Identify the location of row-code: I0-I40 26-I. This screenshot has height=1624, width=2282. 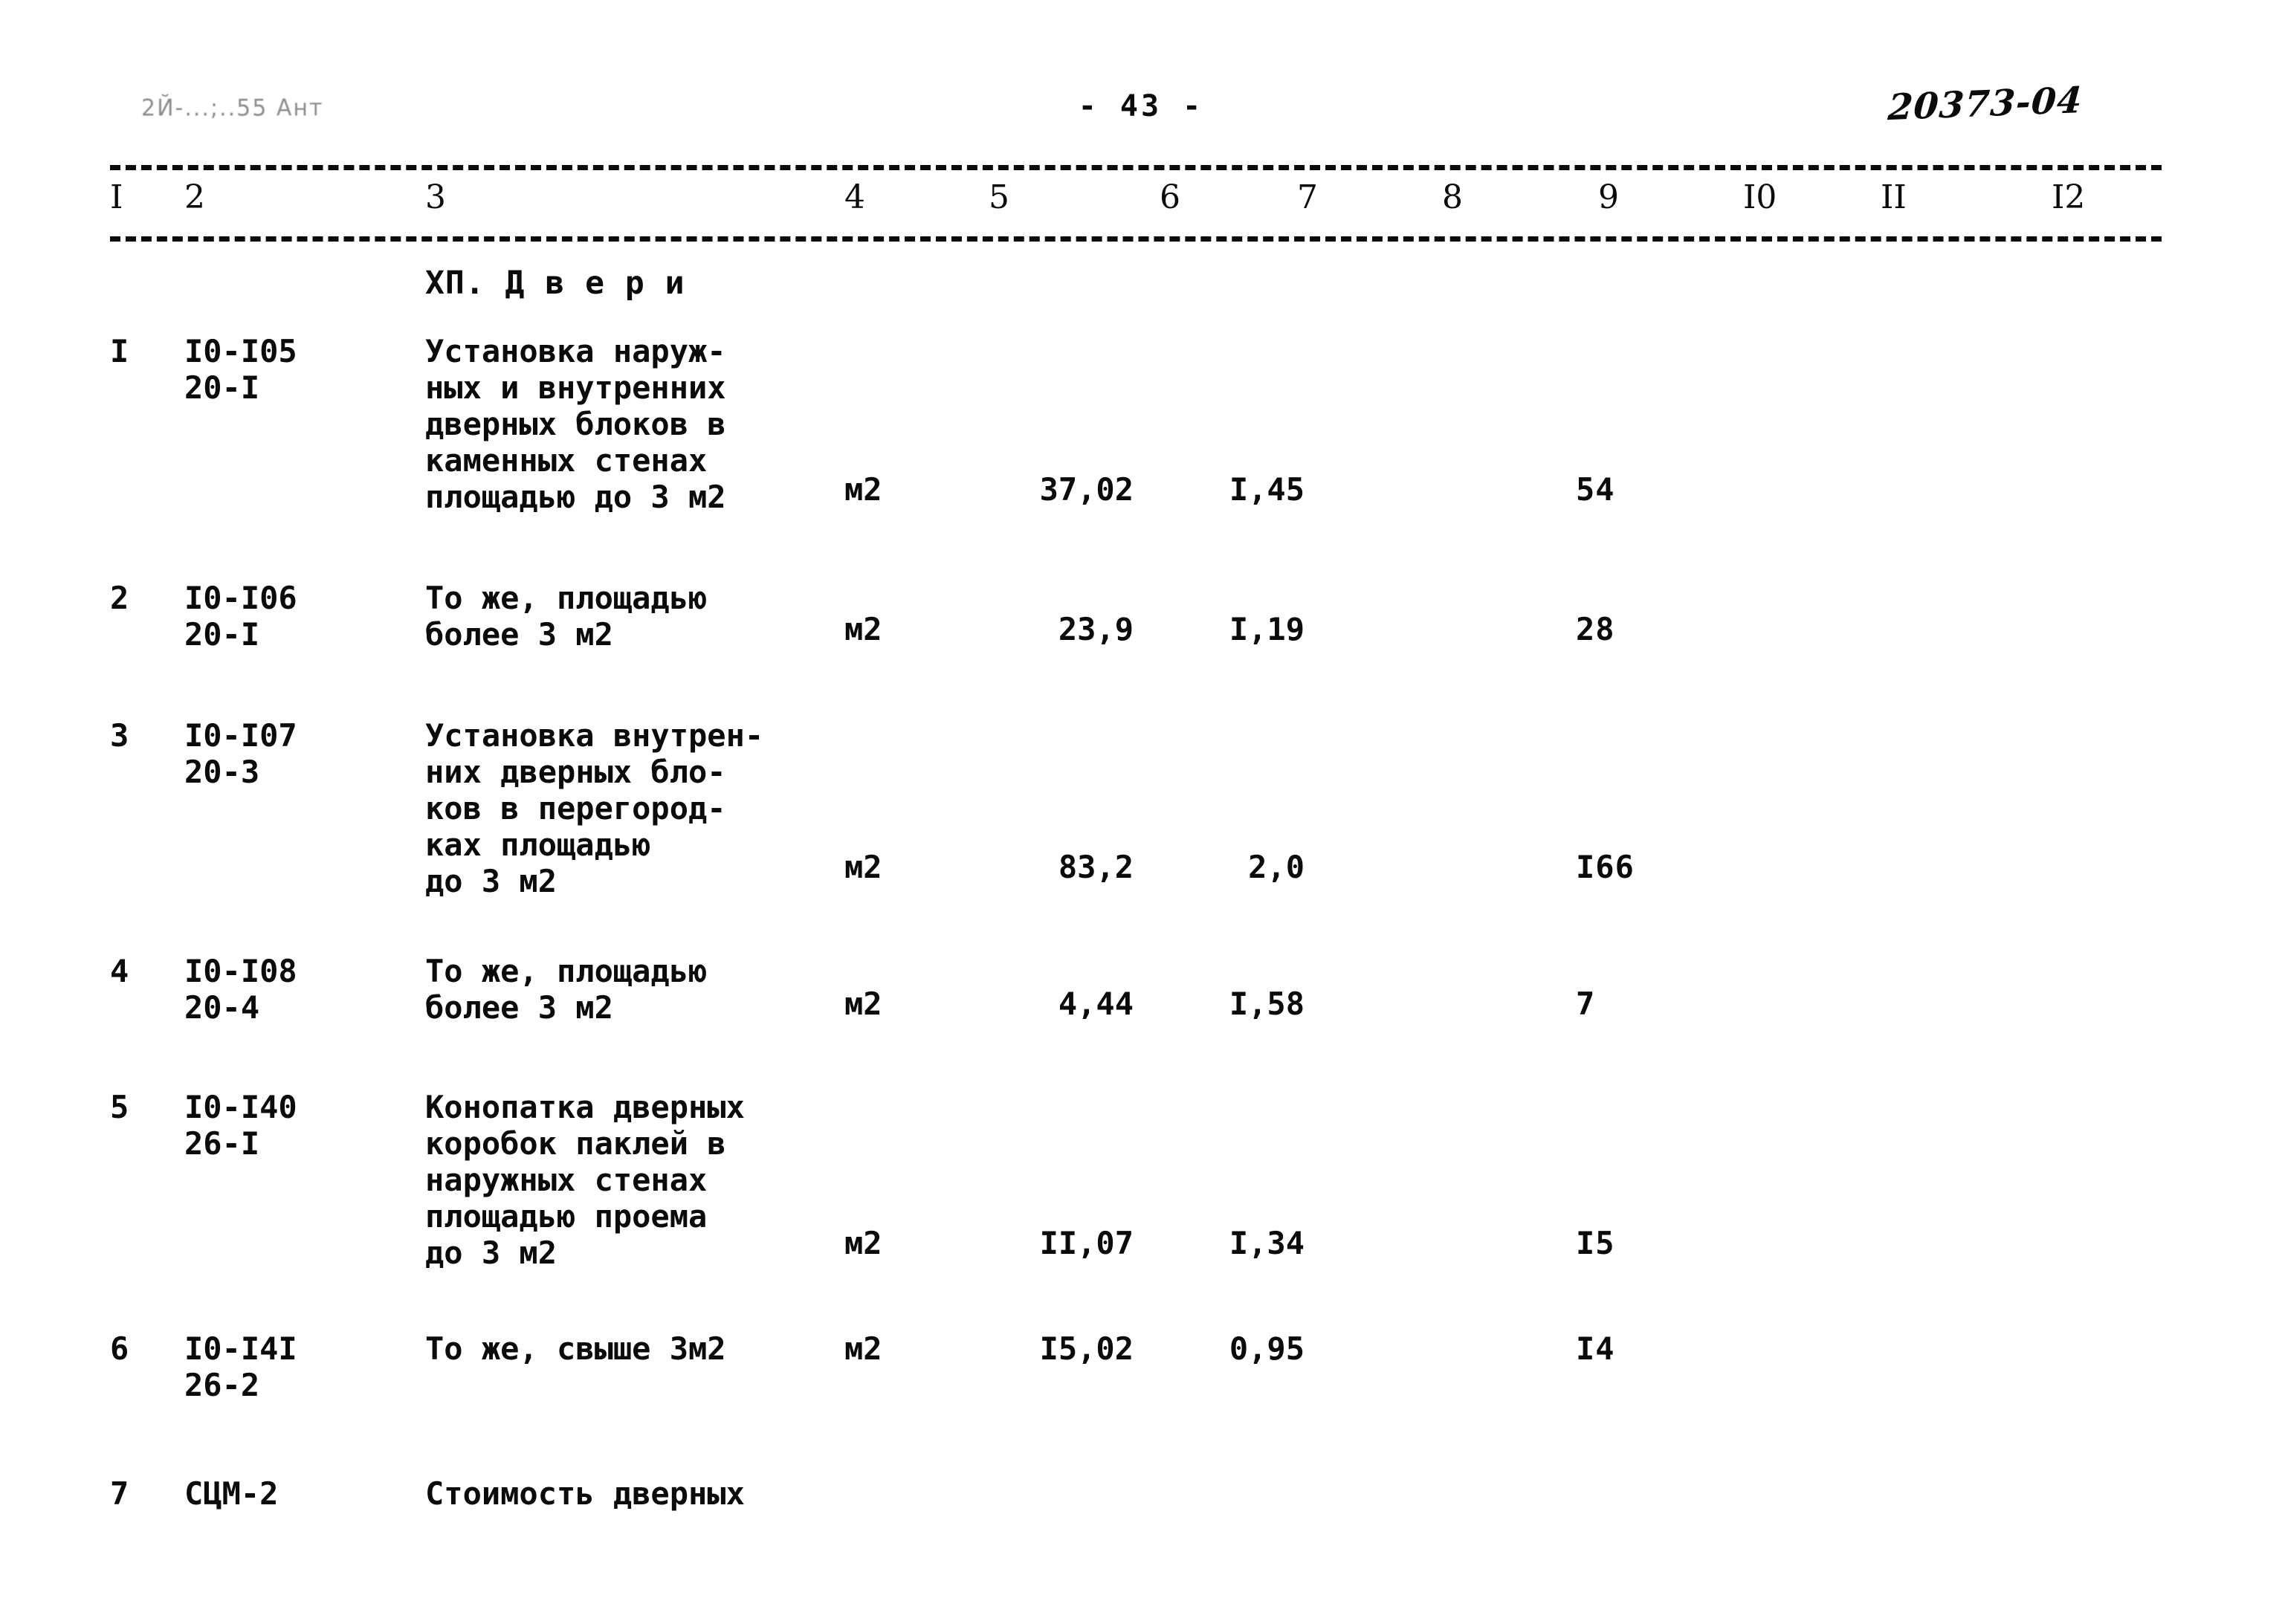
(241, 1125).